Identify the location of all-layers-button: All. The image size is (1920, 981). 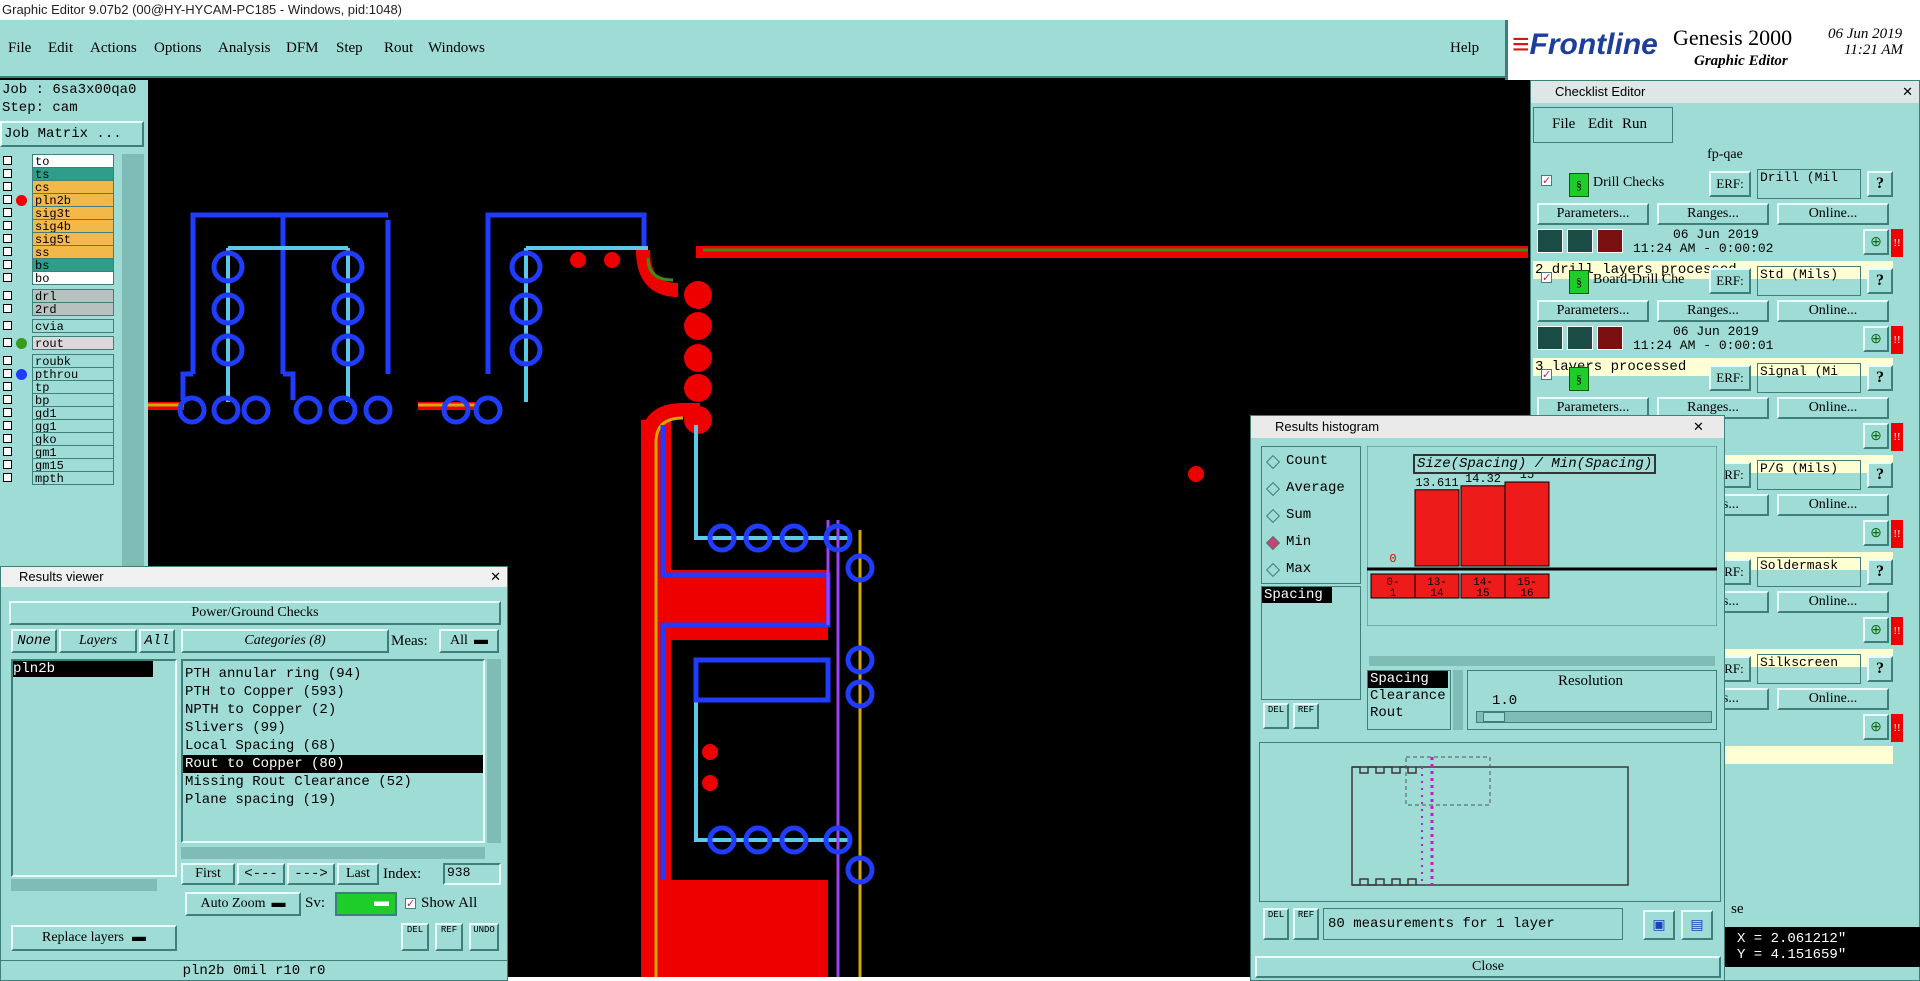
(157, 641).